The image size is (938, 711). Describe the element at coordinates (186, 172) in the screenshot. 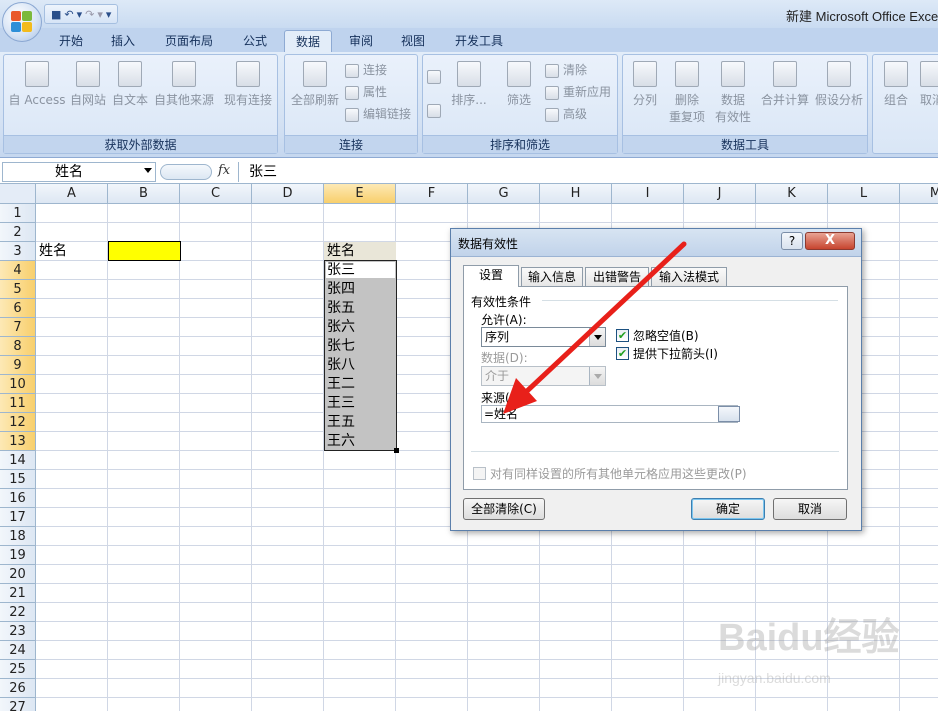

I see `formula-bar-splitter` at that location.